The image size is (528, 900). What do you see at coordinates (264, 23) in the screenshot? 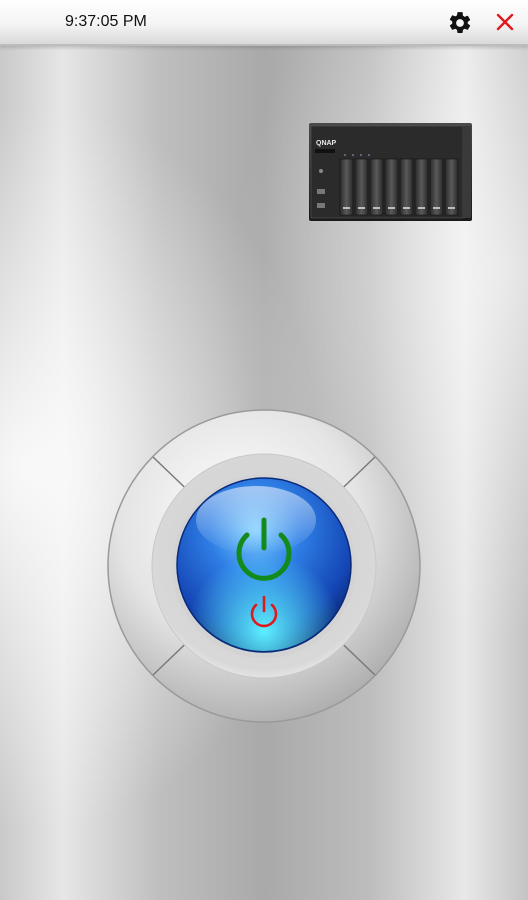
I see `top-bar: 9:37:05 PM` at bounding box center [264, 23].